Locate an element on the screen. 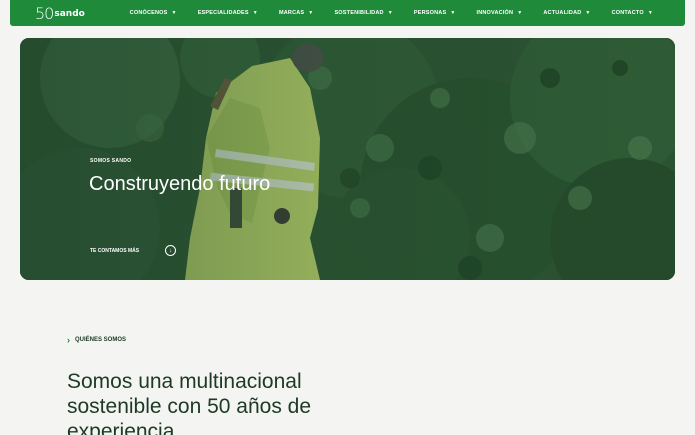 This screenshot has width=695, height=435. nav-item-actualidad: ACTUALIDAD ▼ is located at coordinates (566, 13).